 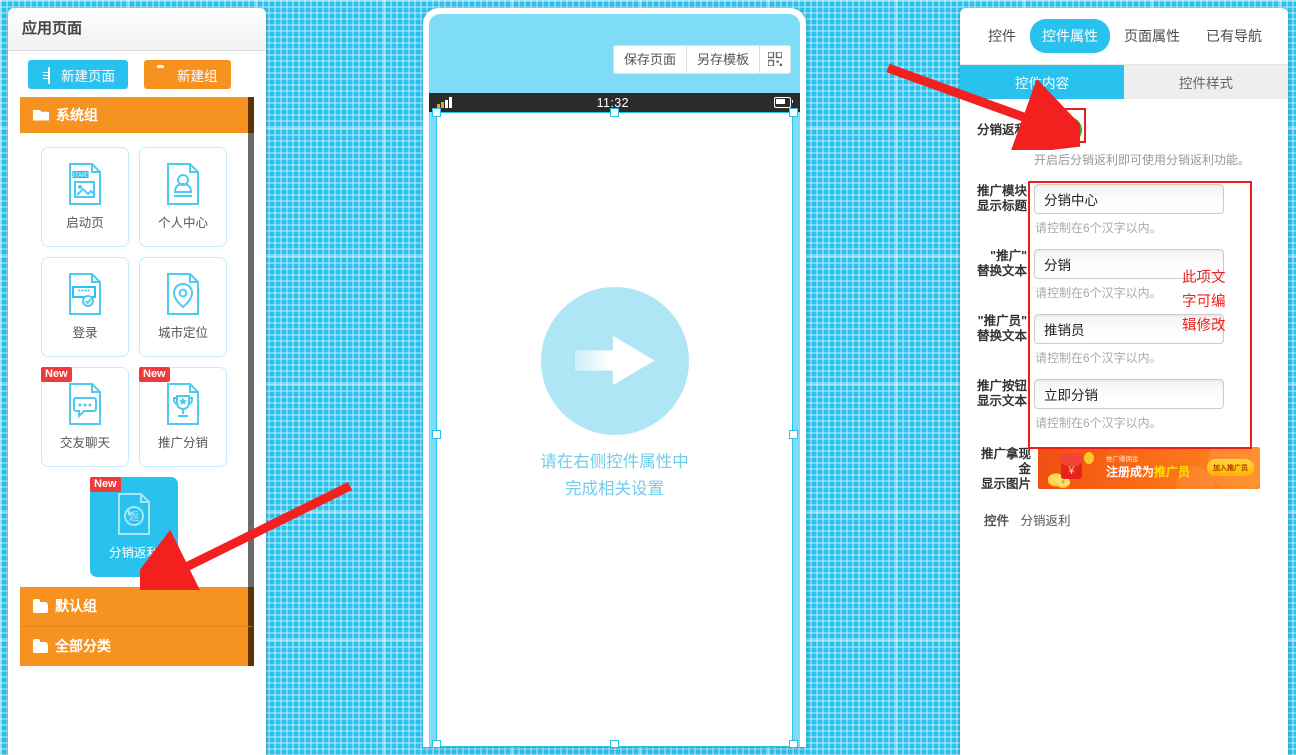 I want to click on field-row-banner-image: 推广拿现金 显示图片 ¥ ¥ 推广赚佣金 注册成为推广员 加入推广员, so click(x=1124, y=461).